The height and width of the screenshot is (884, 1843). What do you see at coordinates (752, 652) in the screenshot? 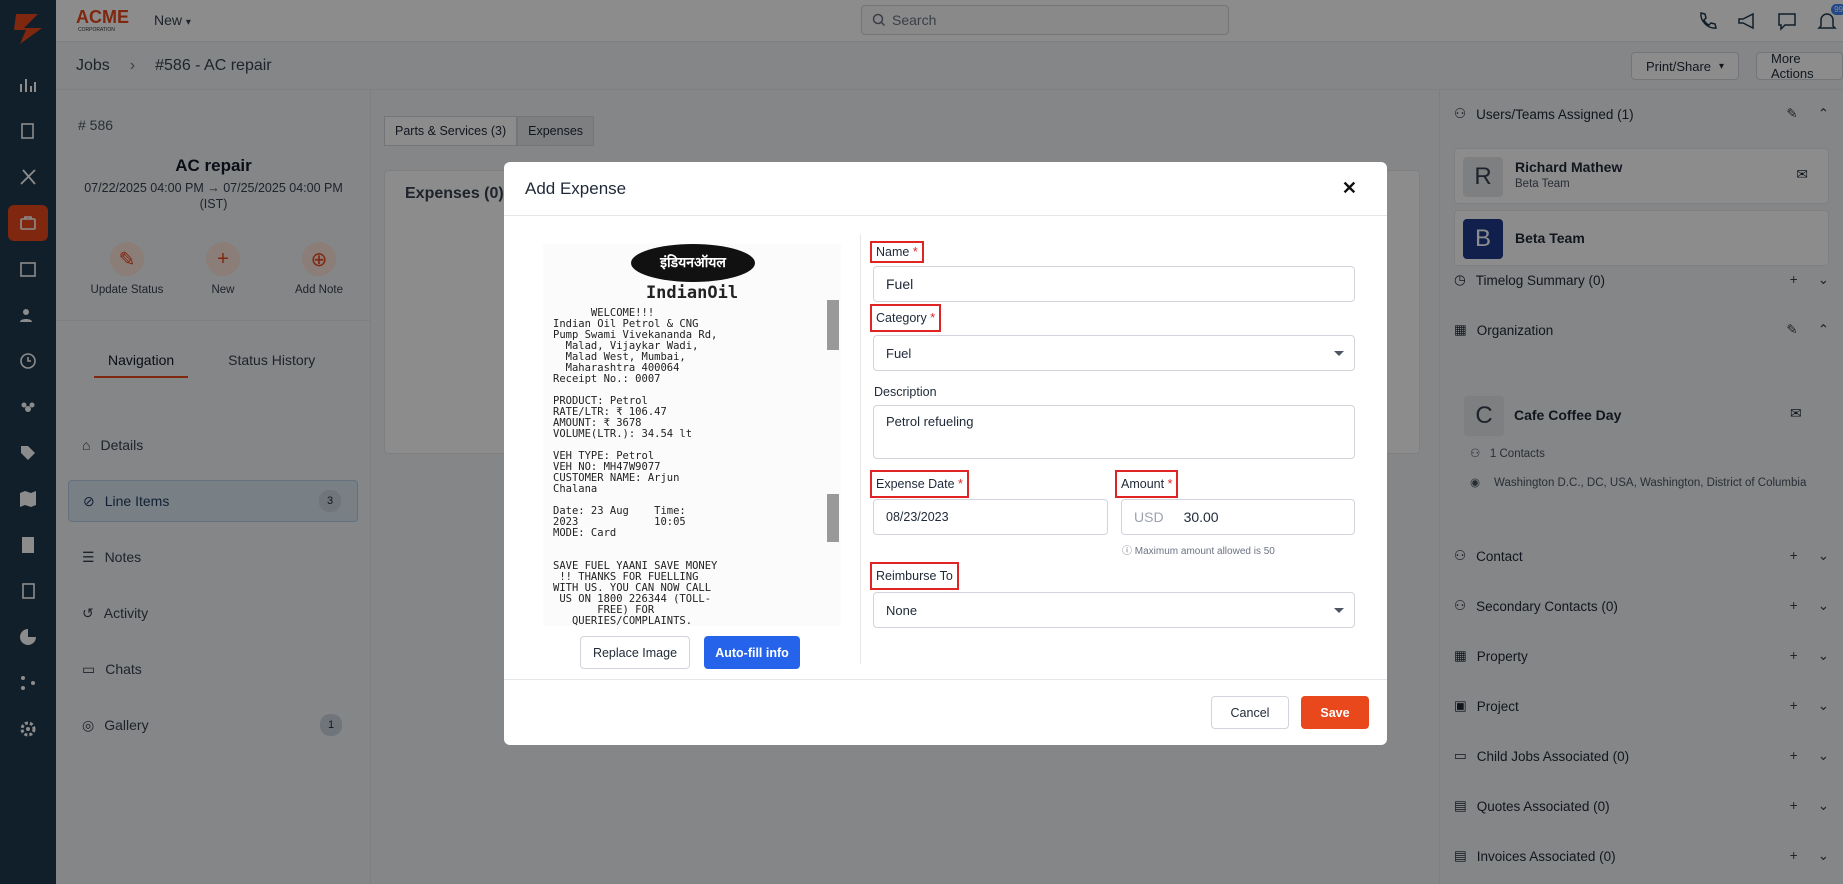
I see `autofill-button: Auto-fill info` at bounding box center [752, 652].